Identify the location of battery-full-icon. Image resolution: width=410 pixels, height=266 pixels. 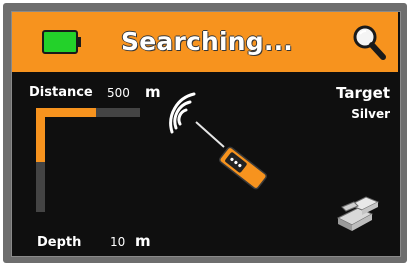
(61, 42).